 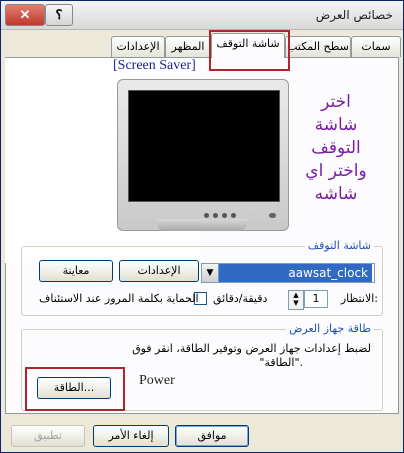 What do you see at coordinates (281, 362) in the screenshot?
I see `power-description-line2: "الطاقة".` at bounding box center [281, 362].